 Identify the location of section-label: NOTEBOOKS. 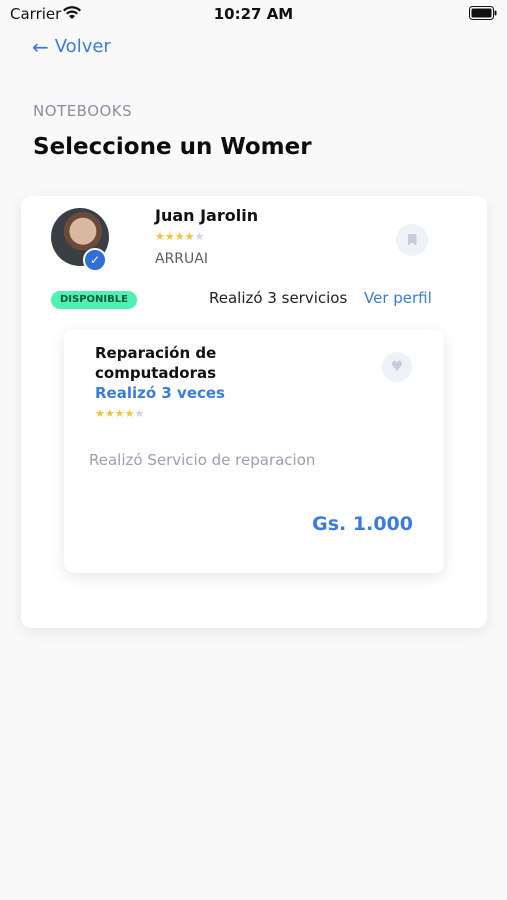
(83, 111).